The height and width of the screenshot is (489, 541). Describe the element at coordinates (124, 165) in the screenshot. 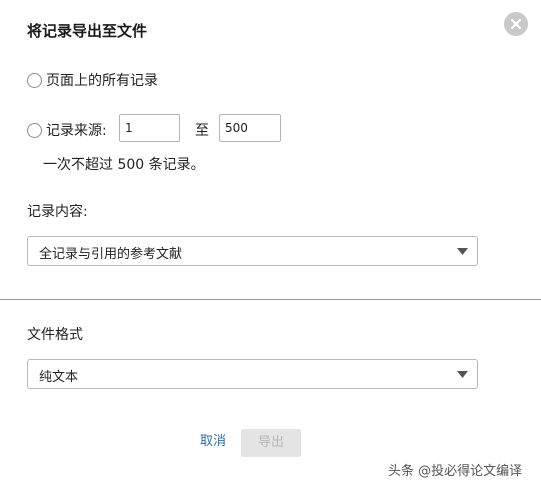

I see `record-limit-note: 一次不超过 500 条记录。` at that location.